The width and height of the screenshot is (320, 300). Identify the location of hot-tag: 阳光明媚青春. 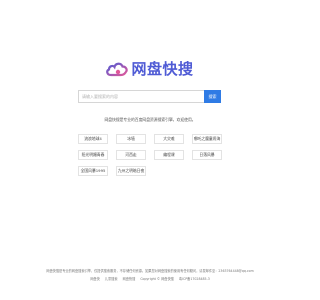
(93, 155).